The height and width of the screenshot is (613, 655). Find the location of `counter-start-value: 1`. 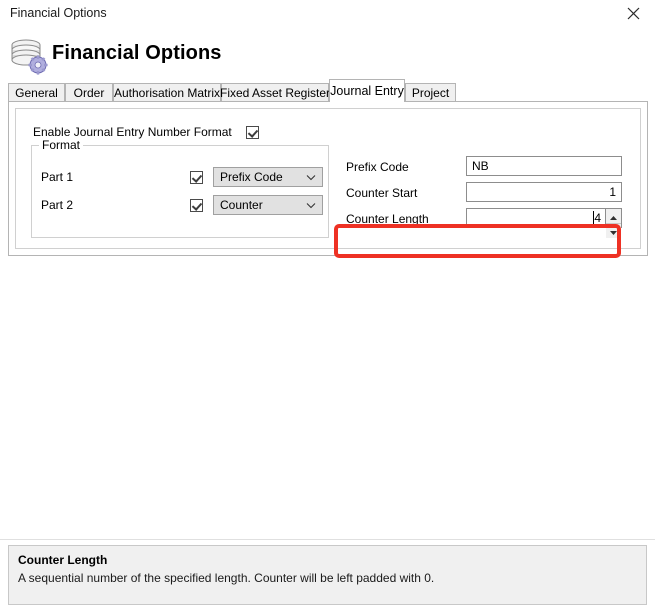

counter-start-value: 1 is located at coordinates (612, 192).